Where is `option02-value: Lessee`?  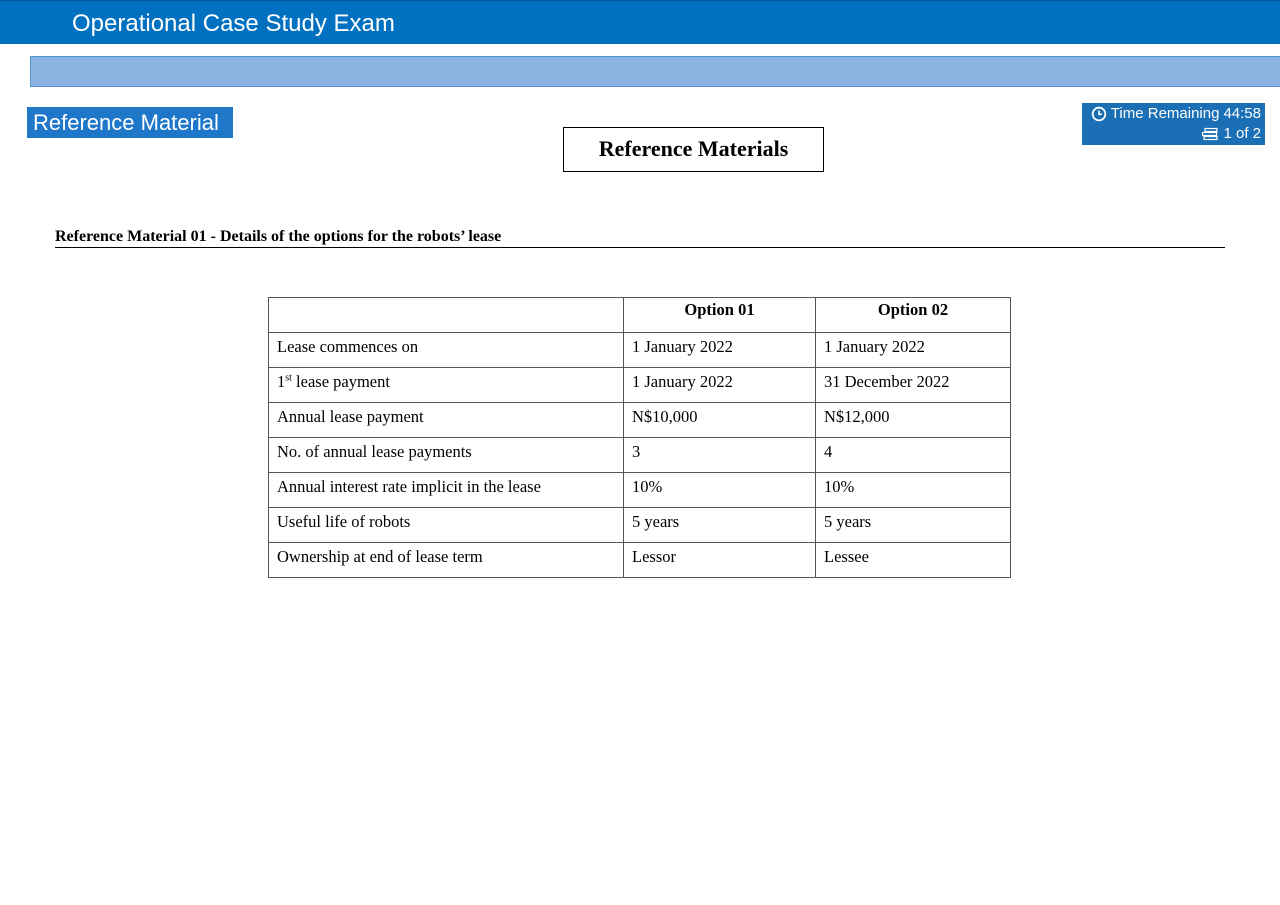
option02-value: Lessee is located at coordinates (913, 560).